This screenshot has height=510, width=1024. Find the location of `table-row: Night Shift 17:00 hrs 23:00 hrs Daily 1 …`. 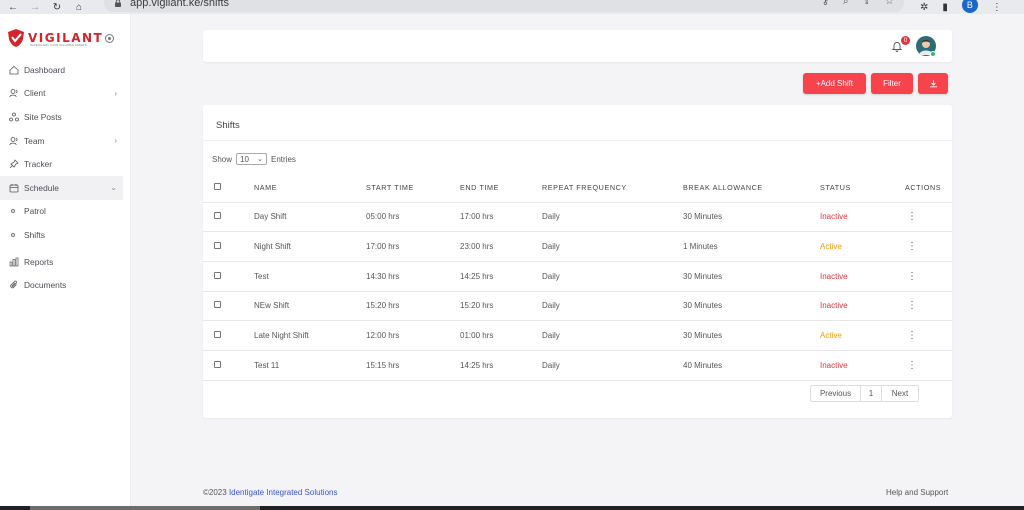

table-row: Night Shift 17:00 hrs 23:00 hrs Daily 1 … is located at coordinates (577, 246).